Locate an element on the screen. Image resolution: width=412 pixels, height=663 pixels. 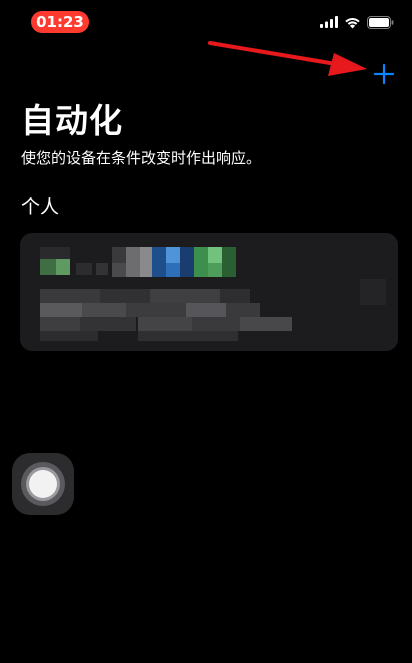
signal-icon is located at coordinates (329, 22).